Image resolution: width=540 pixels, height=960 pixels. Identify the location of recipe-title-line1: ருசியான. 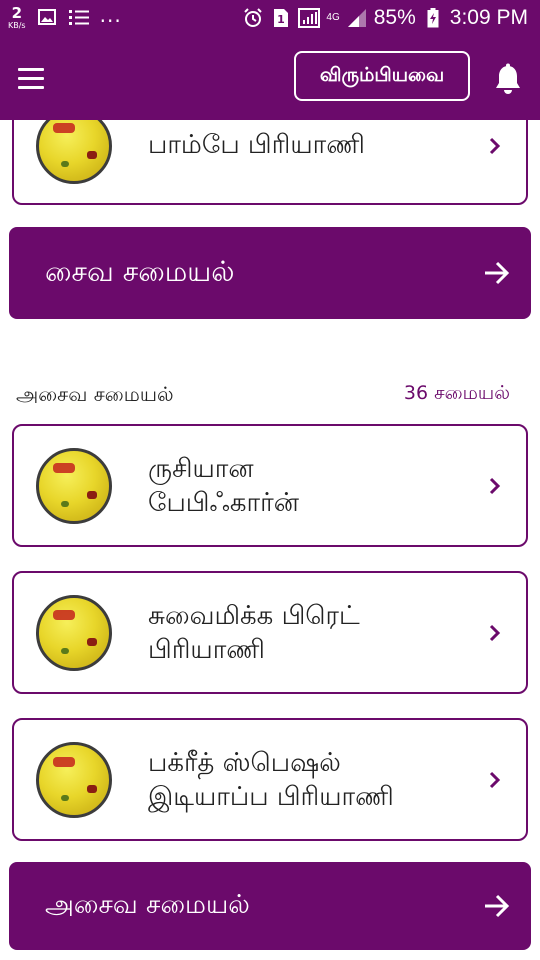
(201, 469).